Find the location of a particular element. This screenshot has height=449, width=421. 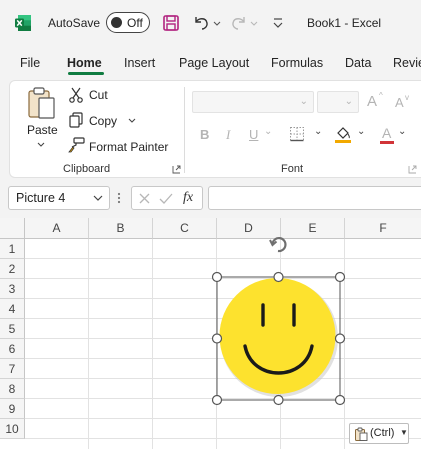

paste-options-dropdown-icon: ▼ is located at coordinates (404, 432).